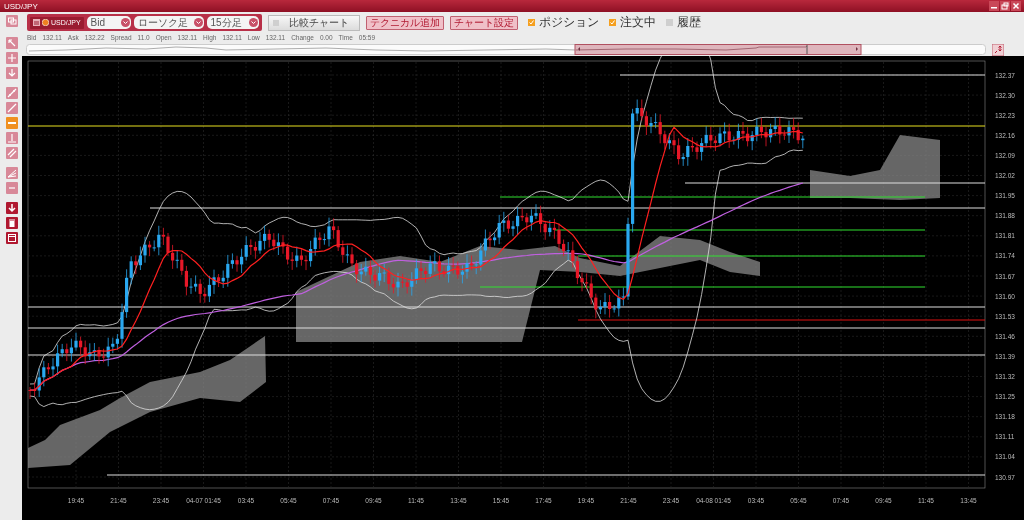 This screenshot has width=1024, height=520. Describe the element at coordinates (688, 22) in the screenshot. I see `checkbox-label: 履歴` at that location.